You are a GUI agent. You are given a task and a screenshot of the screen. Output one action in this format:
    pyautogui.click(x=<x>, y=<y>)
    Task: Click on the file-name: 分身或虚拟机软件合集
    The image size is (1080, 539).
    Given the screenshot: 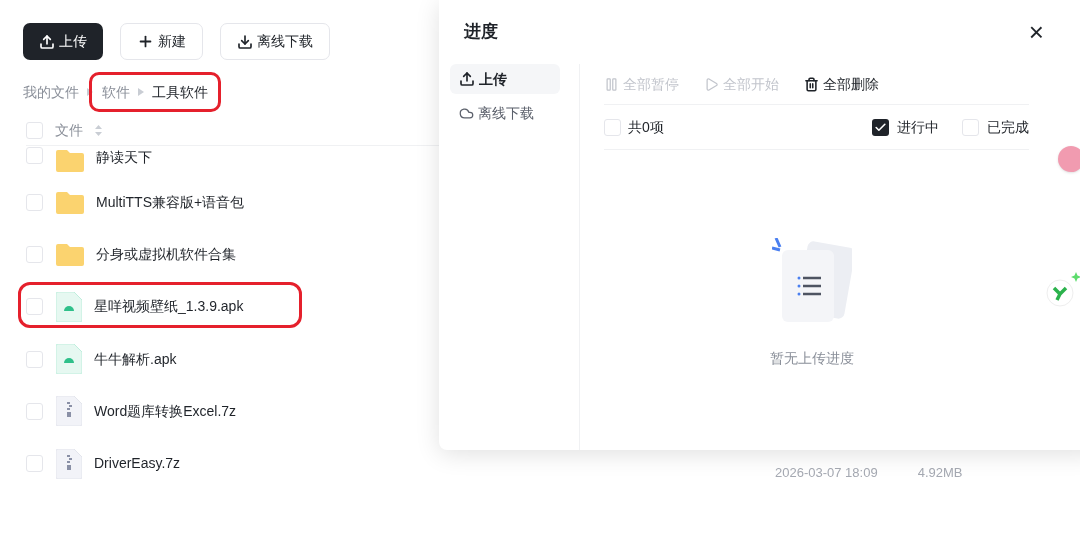 What is the action you would take?
    pyautogui.click(x=166, y=254)
    